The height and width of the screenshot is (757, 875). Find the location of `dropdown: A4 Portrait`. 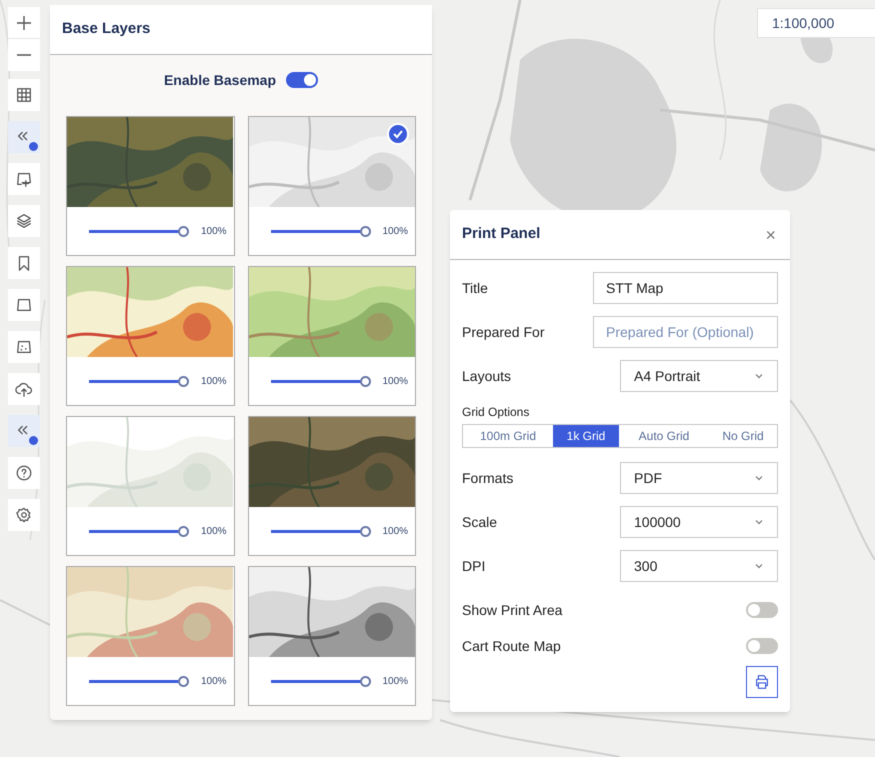

dropdown: A4 Portrait is located at coordinates (699, 376).